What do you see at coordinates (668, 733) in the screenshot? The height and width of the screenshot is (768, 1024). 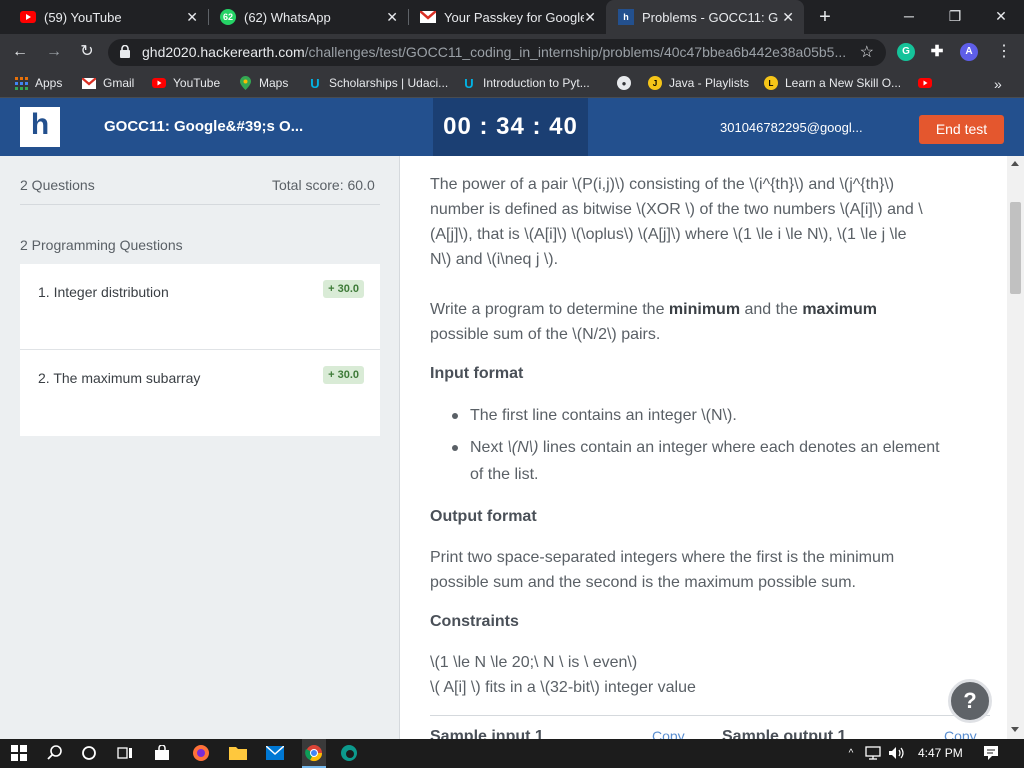 I see `copy-sample-input-button: Copy` at bounding box center [668, 733].